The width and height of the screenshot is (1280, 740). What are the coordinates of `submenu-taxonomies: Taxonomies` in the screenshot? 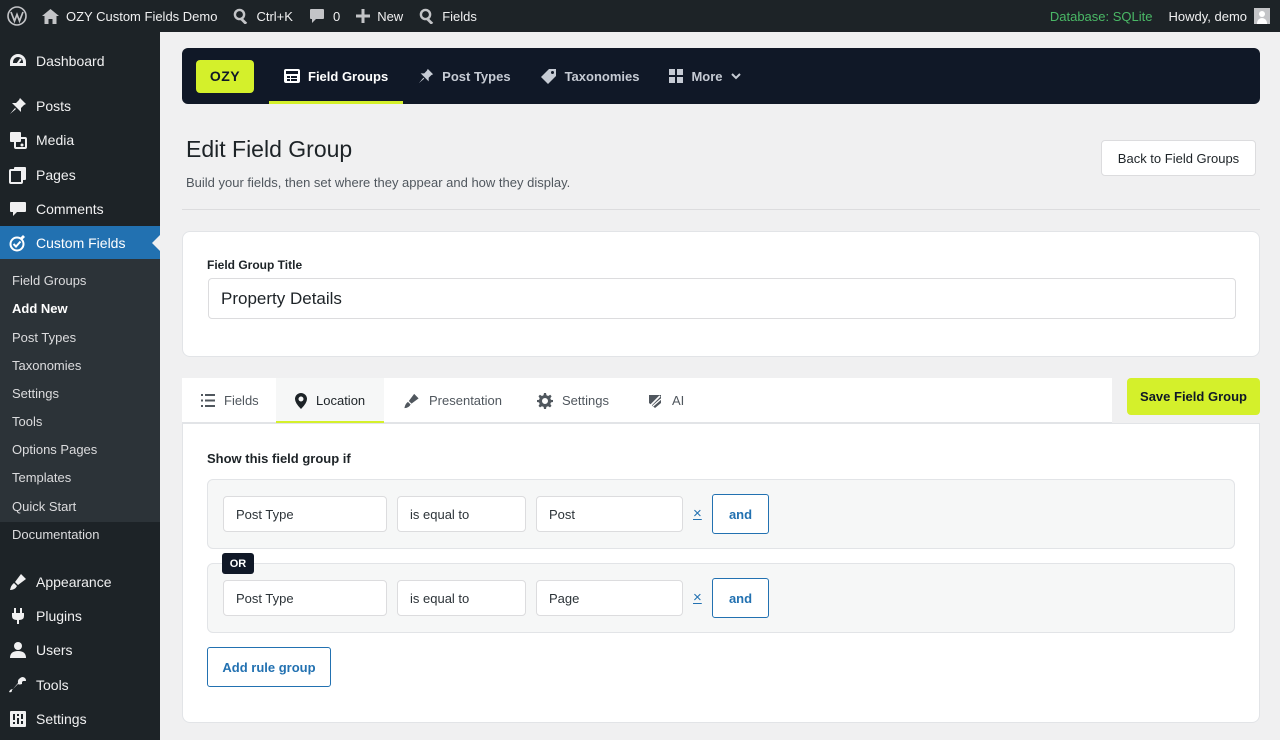 It's located at (46, 365).